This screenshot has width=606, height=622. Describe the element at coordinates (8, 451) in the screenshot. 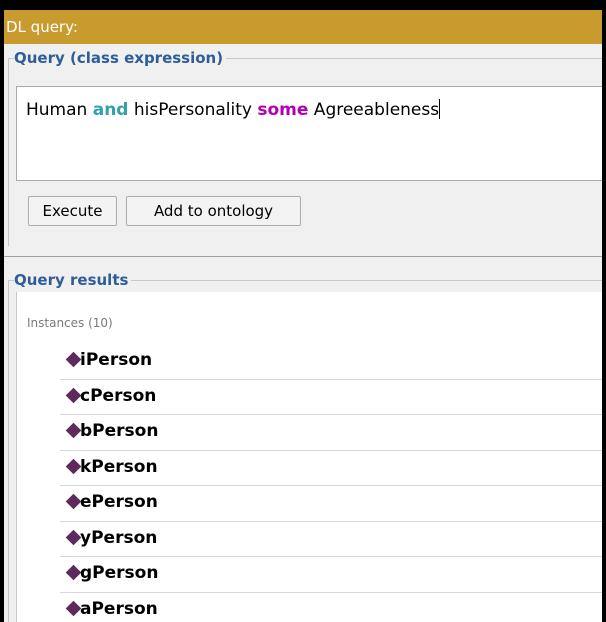

I see `results-group-border-left` at that location.